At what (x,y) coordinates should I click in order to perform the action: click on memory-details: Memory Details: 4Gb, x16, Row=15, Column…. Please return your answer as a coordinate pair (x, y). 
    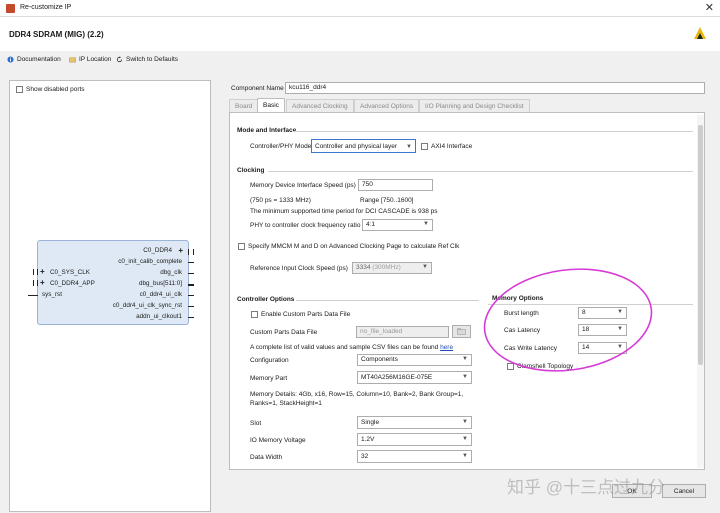
    Looking at the image, I should click on (357, 399).